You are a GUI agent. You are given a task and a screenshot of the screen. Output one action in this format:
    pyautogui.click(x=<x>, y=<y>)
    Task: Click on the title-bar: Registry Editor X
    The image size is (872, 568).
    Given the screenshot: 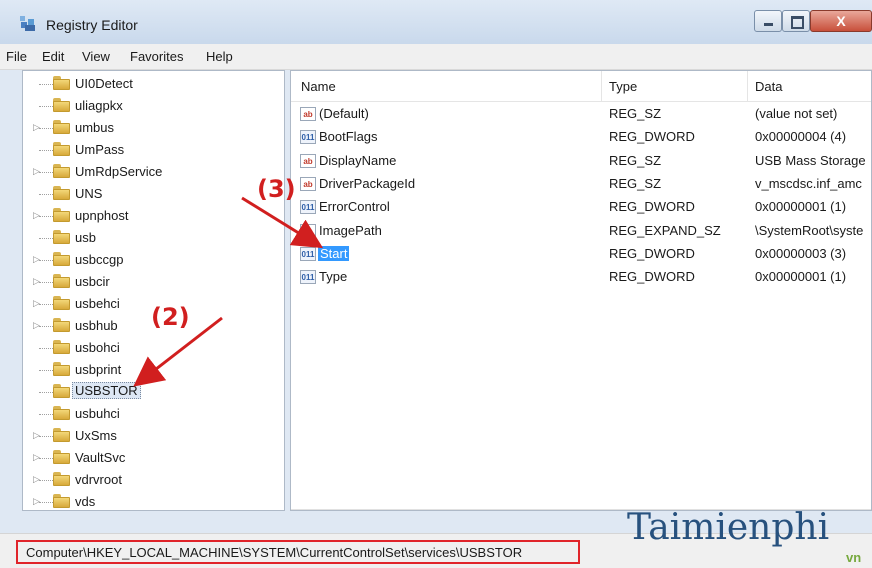 What is the action you would take?
    pyautogui.click(x=436, y=22)
    